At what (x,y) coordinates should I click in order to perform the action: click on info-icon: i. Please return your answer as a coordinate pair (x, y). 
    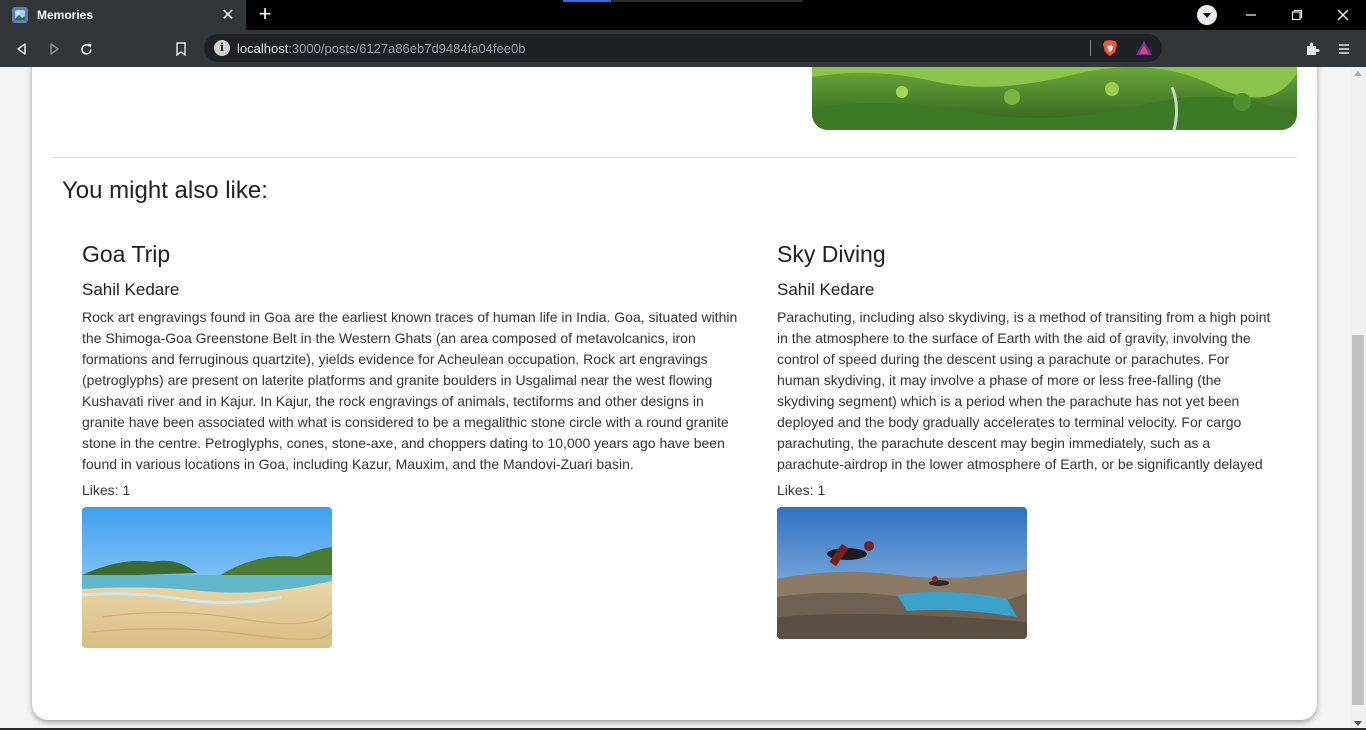
    Looking at the image, I should click on (222, 48).